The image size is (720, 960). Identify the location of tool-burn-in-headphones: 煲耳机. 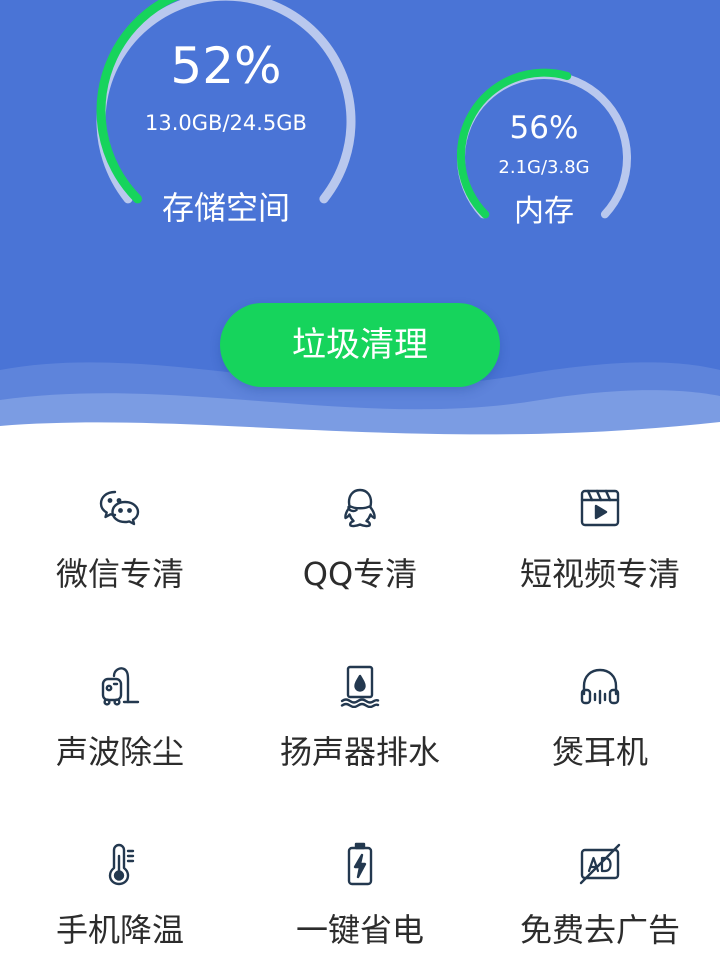
(600, 739).